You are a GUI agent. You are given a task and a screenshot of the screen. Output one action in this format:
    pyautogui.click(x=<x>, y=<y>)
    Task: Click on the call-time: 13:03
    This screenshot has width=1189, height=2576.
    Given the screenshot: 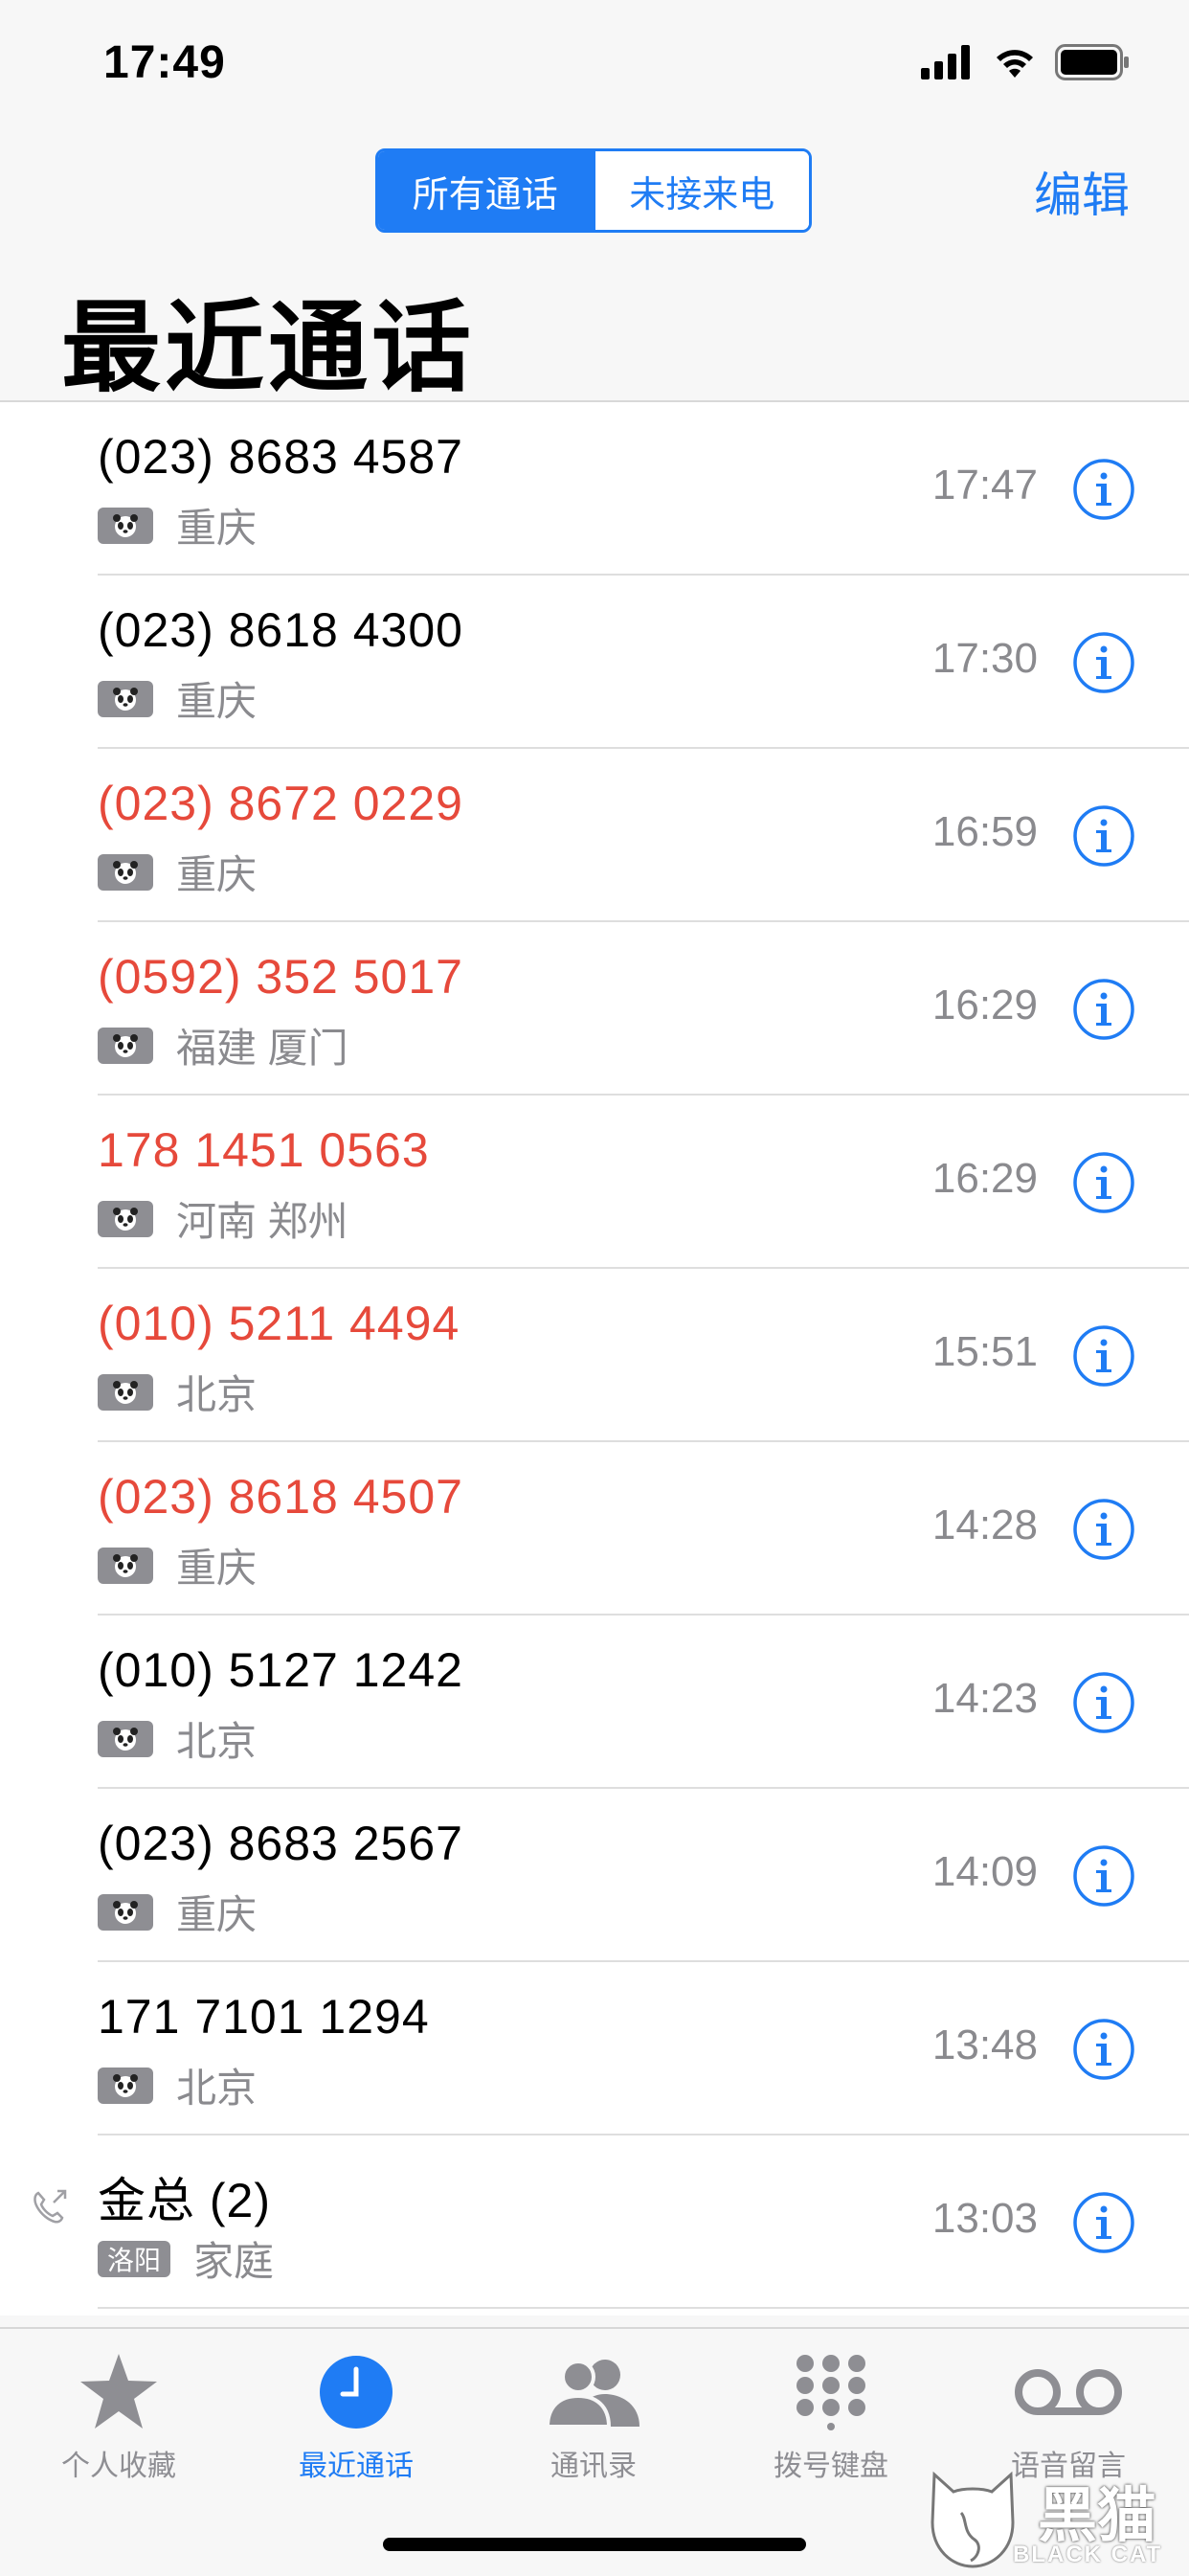 What is the action you would take?
    pyautogui.click(x=984, y=2218)
    